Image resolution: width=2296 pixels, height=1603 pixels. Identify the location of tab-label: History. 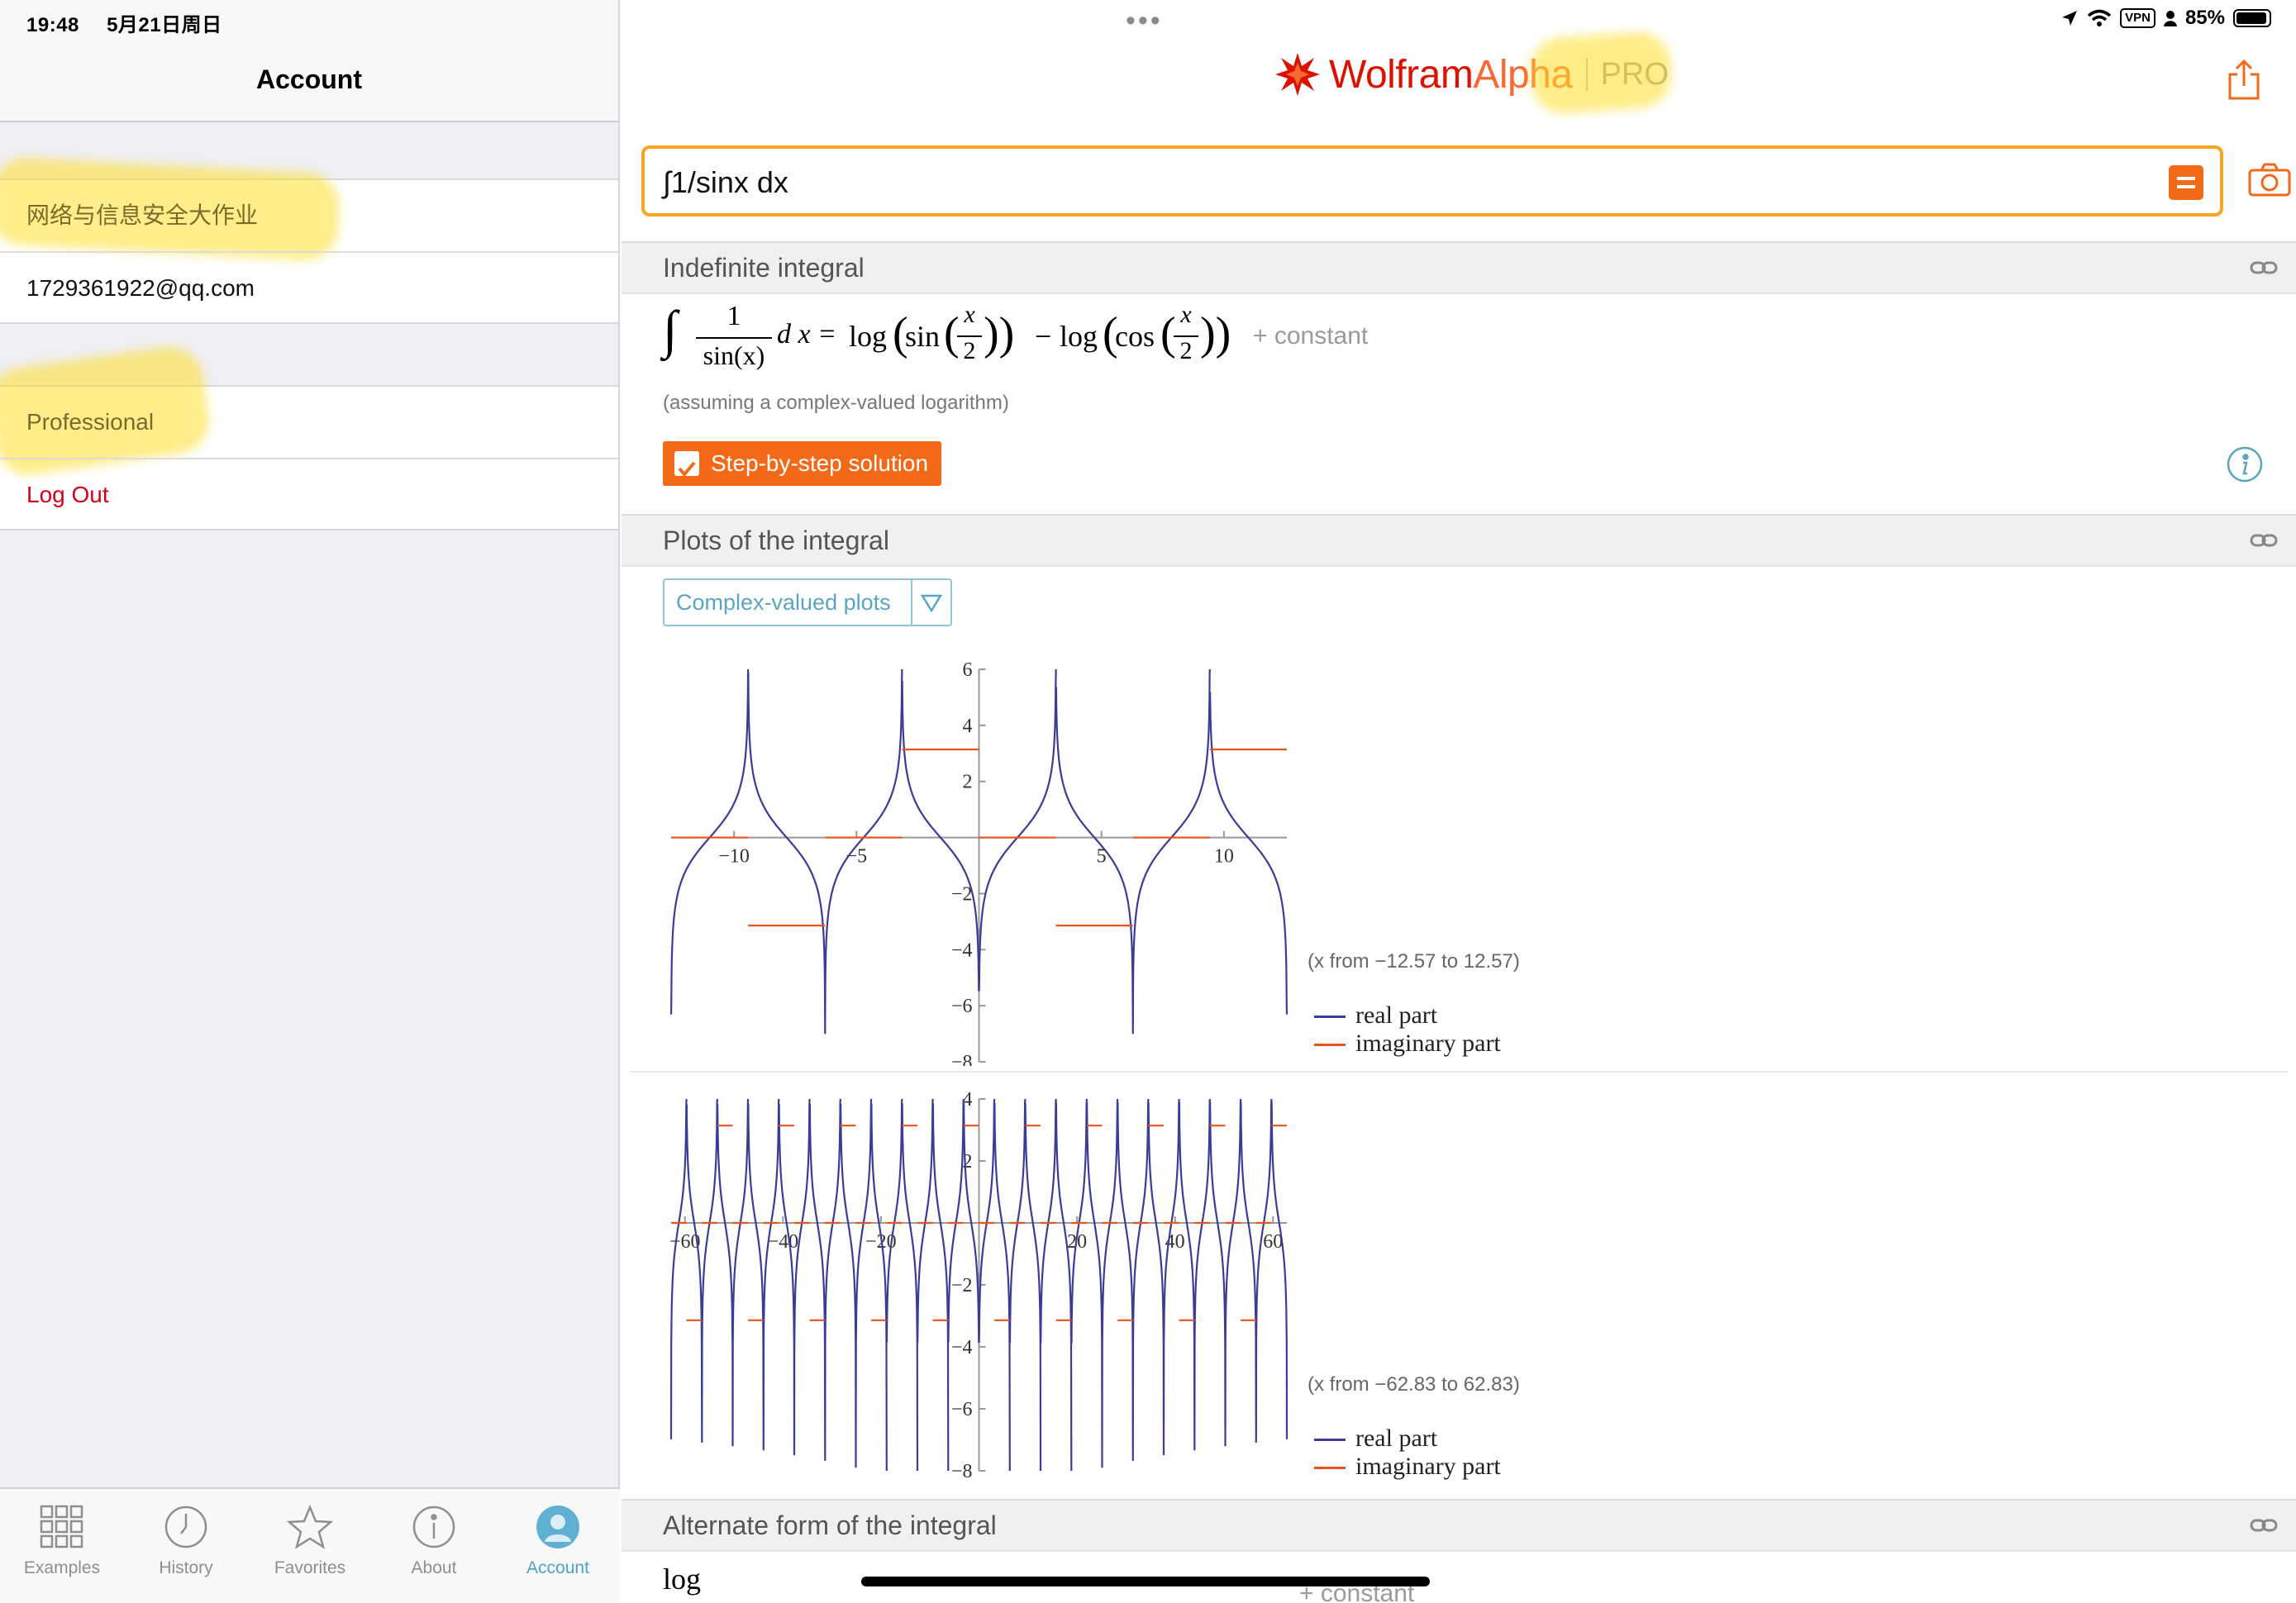
(186, 1567).